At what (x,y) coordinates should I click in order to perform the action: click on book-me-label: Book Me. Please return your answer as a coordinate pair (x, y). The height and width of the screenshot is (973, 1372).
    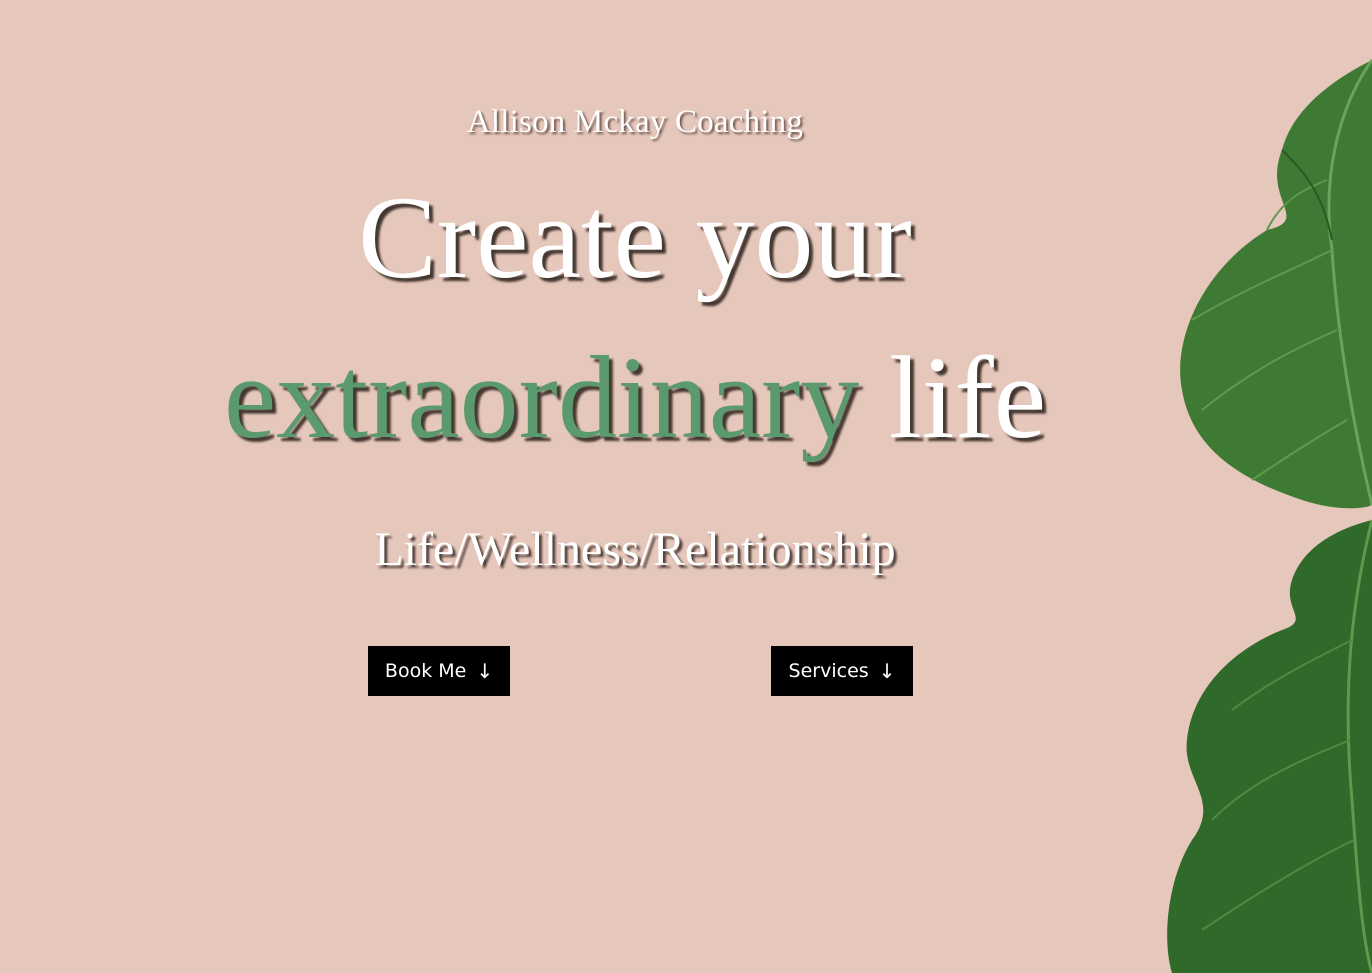
    Looking at the image, I should click on (425, 671).